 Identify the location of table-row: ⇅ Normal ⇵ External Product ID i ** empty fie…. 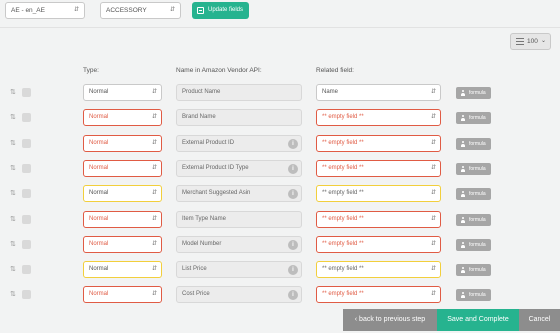
(280, 145).